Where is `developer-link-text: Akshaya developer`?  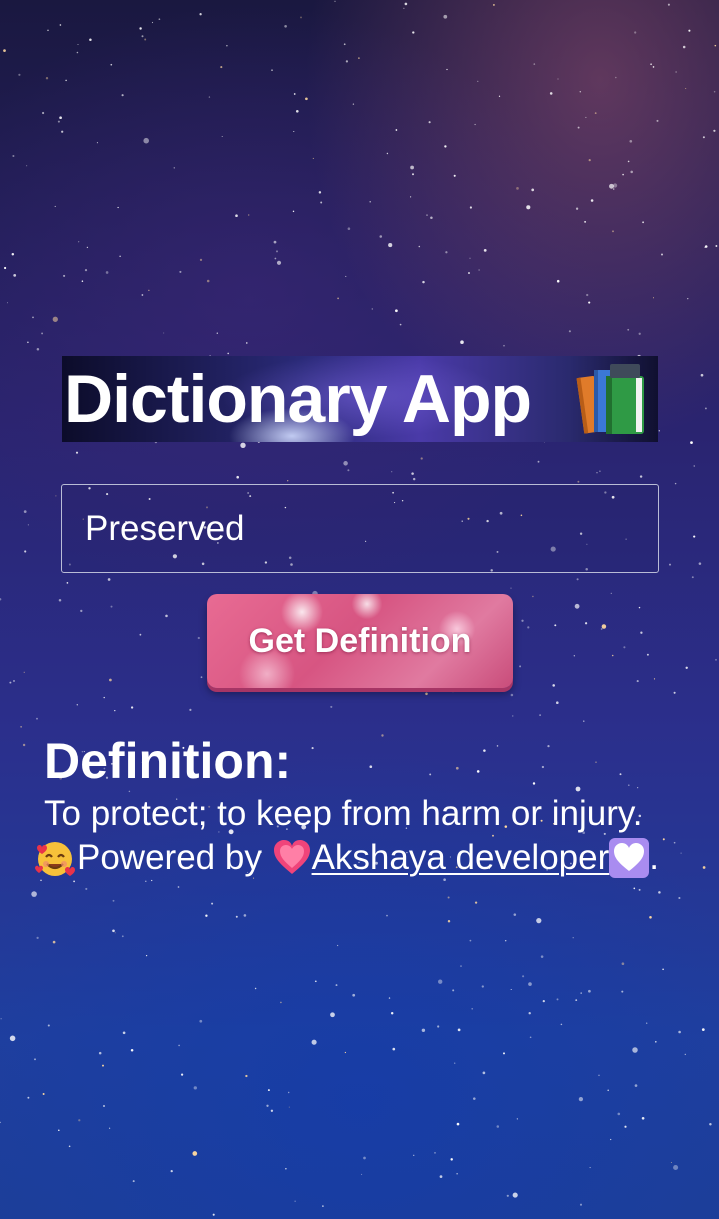
developer-link-text: Akshaya developer is located at coordinates (460, 857).